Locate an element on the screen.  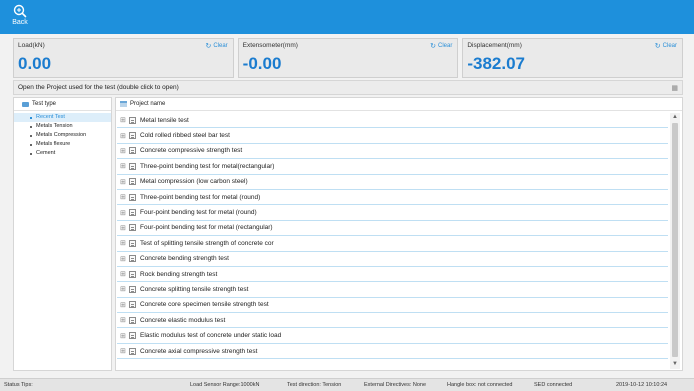
status-handle: Hangle box: not connected is located at coordinates (480, 385).